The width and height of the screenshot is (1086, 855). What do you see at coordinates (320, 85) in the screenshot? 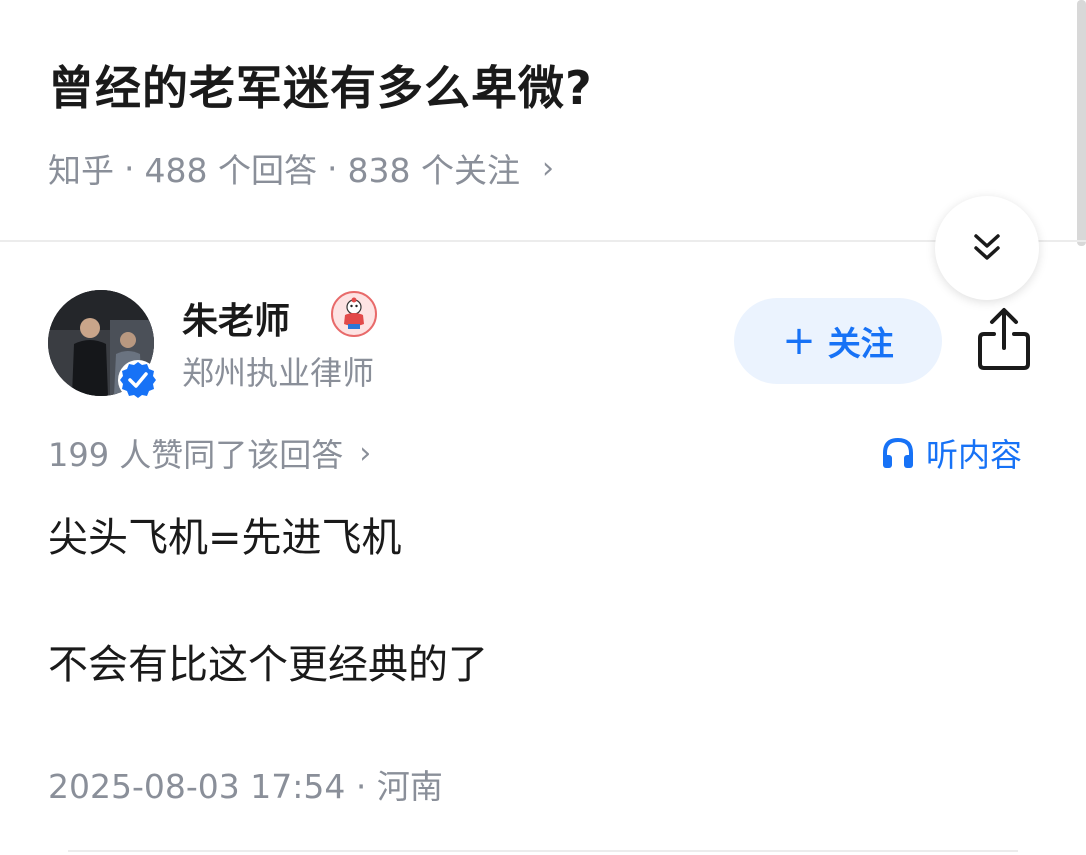
I see `question-title: 曾经的老军迷有多么卑微?` at bounding box center [320, 85].